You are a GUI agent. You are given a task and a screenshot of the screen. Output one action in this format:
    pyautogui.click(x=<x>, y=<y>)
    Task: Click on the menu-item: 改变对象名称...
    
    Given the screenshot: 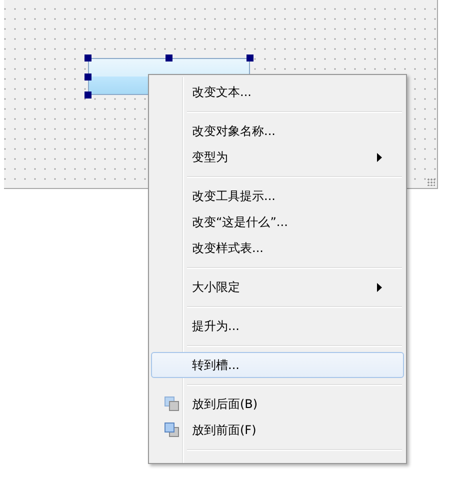 What is the action you would take?
    pyautogui.click(x=277, y=131)
    